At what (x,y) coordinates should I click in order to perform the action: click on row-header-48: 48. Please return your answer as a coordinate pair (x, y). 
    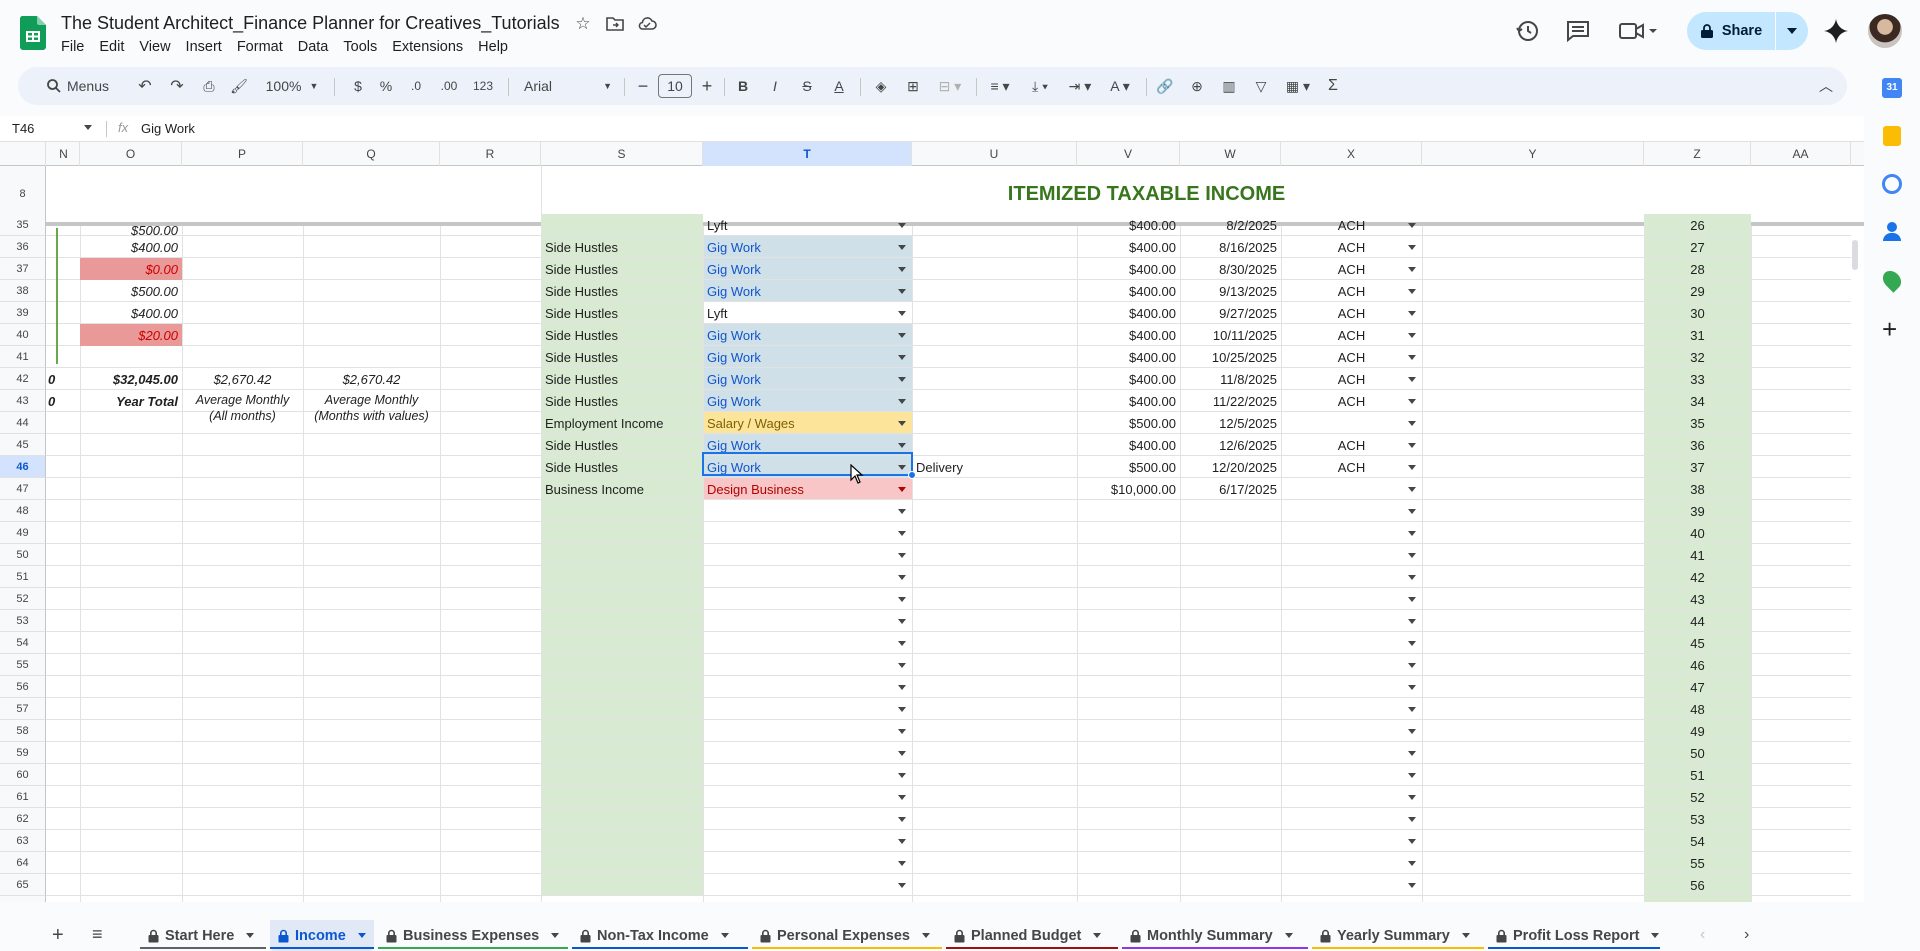
    Looking at the image, I should click on (23, 511).